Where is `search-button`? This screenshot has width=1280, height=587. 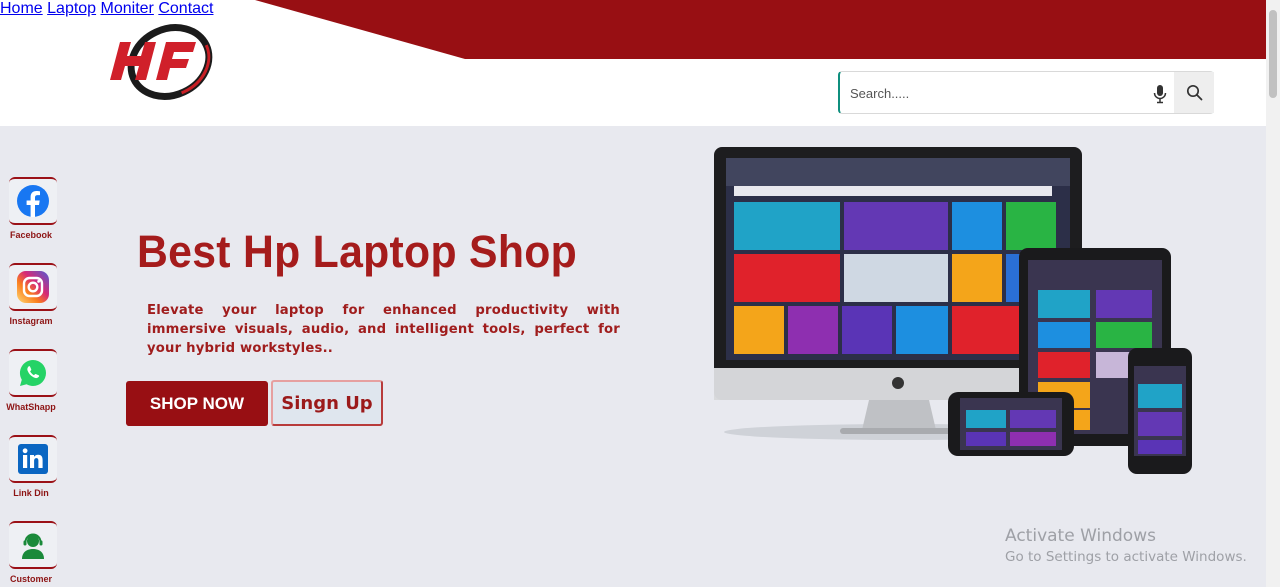
search-button is located at coordinates (1194, 92).